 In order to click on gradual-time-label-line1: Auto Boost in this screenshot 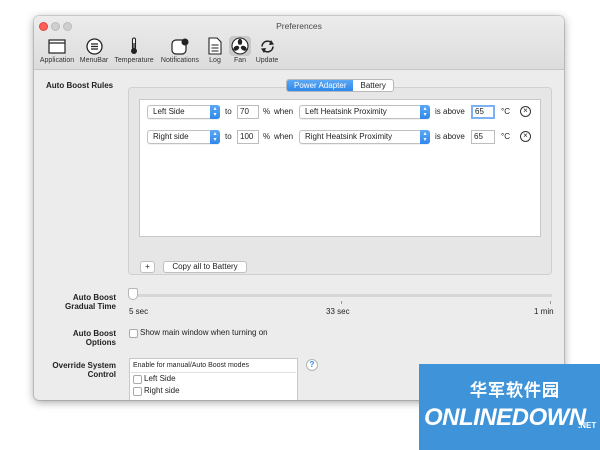, I will do `click(94, 297)`.